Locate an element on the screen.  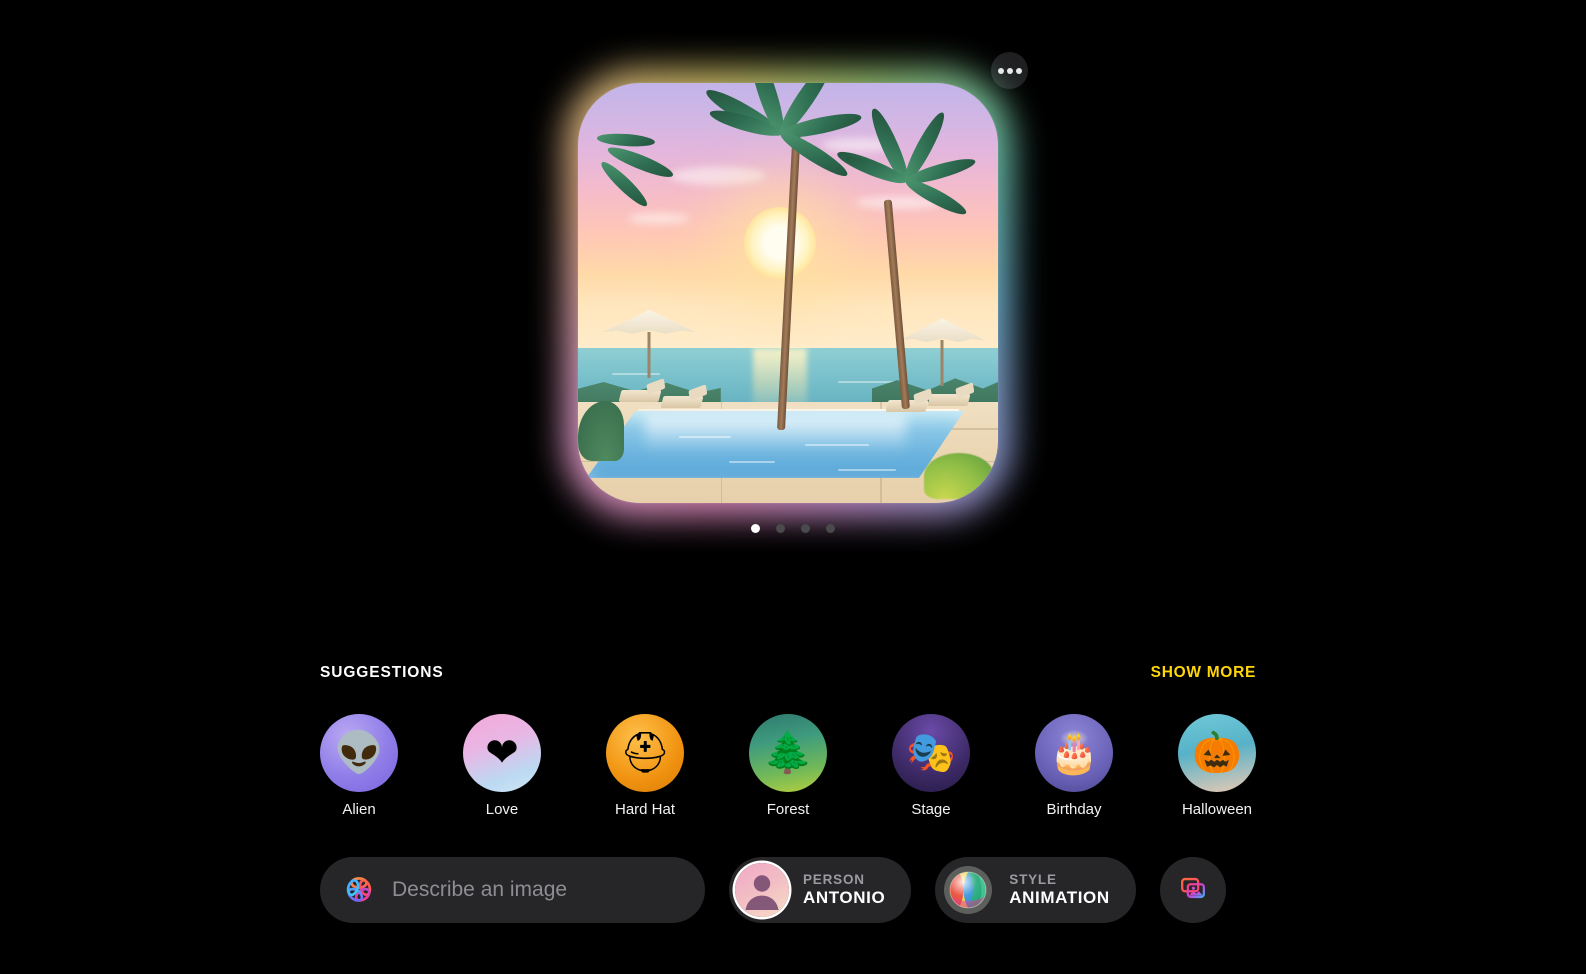
suggestions-title: SUGGESTIONS is located at coordinates (382, 672).